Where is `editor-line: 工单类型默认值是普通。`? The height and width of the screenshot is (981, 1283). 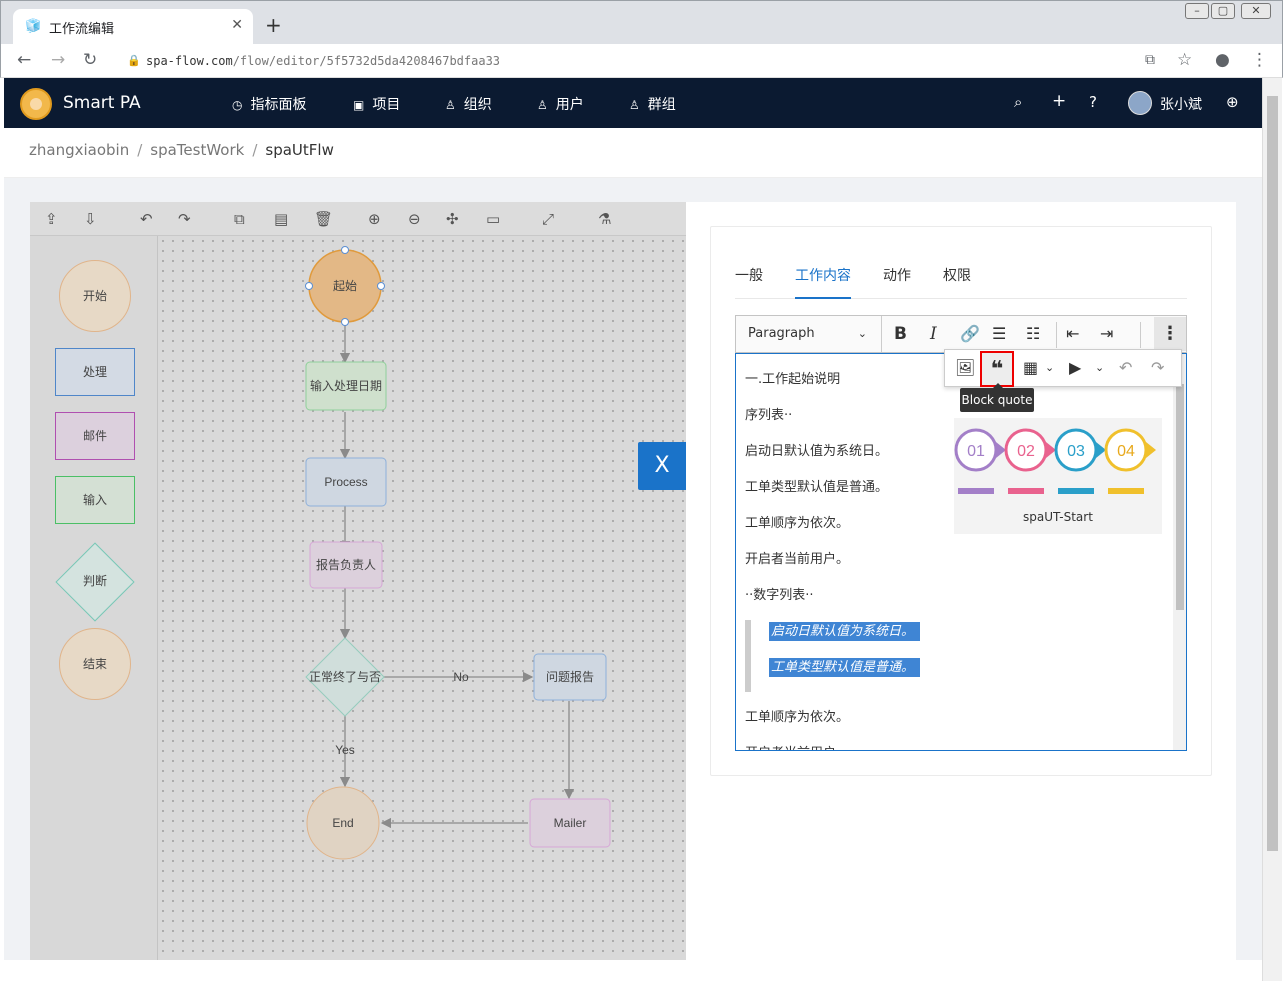 editor-line: 工单类型默认值是普通。 is located at coordinates (817, 487).